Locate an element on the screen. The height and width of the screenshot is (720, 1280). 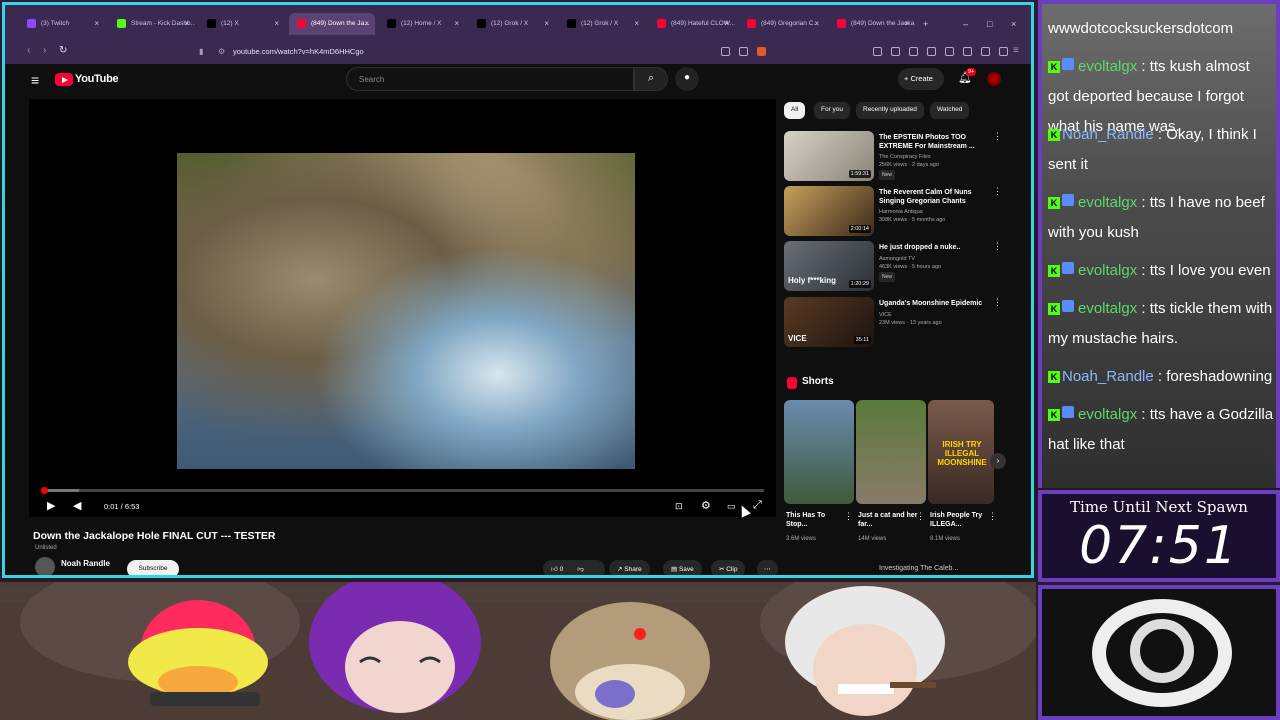
youtube-wordmark: YouTube is located at coordinates (97, 79).